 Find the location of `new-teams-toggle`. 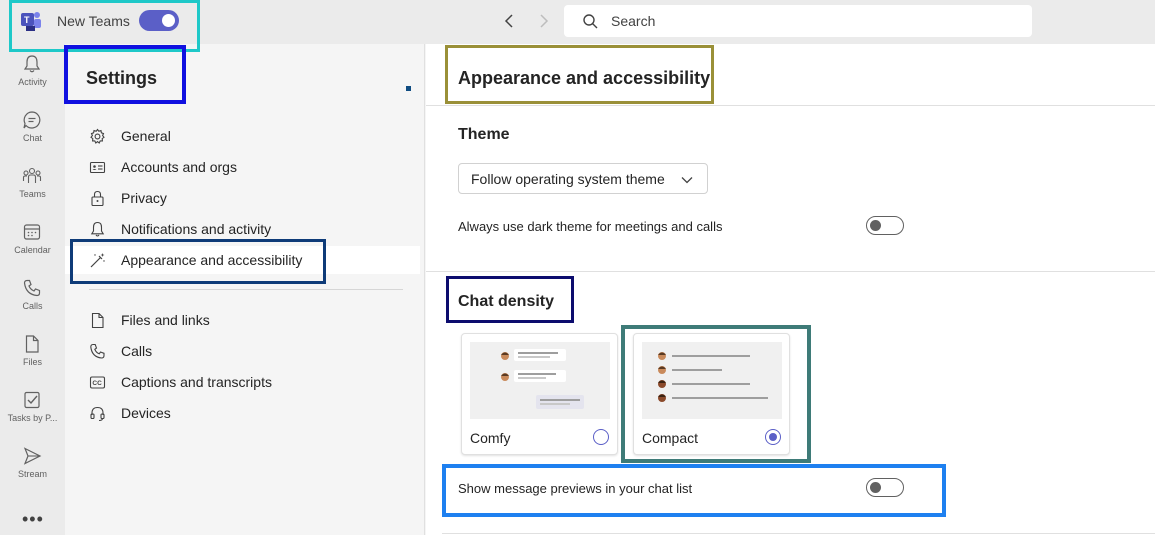

new-teams-toggle is located at coordinates (159, 20).